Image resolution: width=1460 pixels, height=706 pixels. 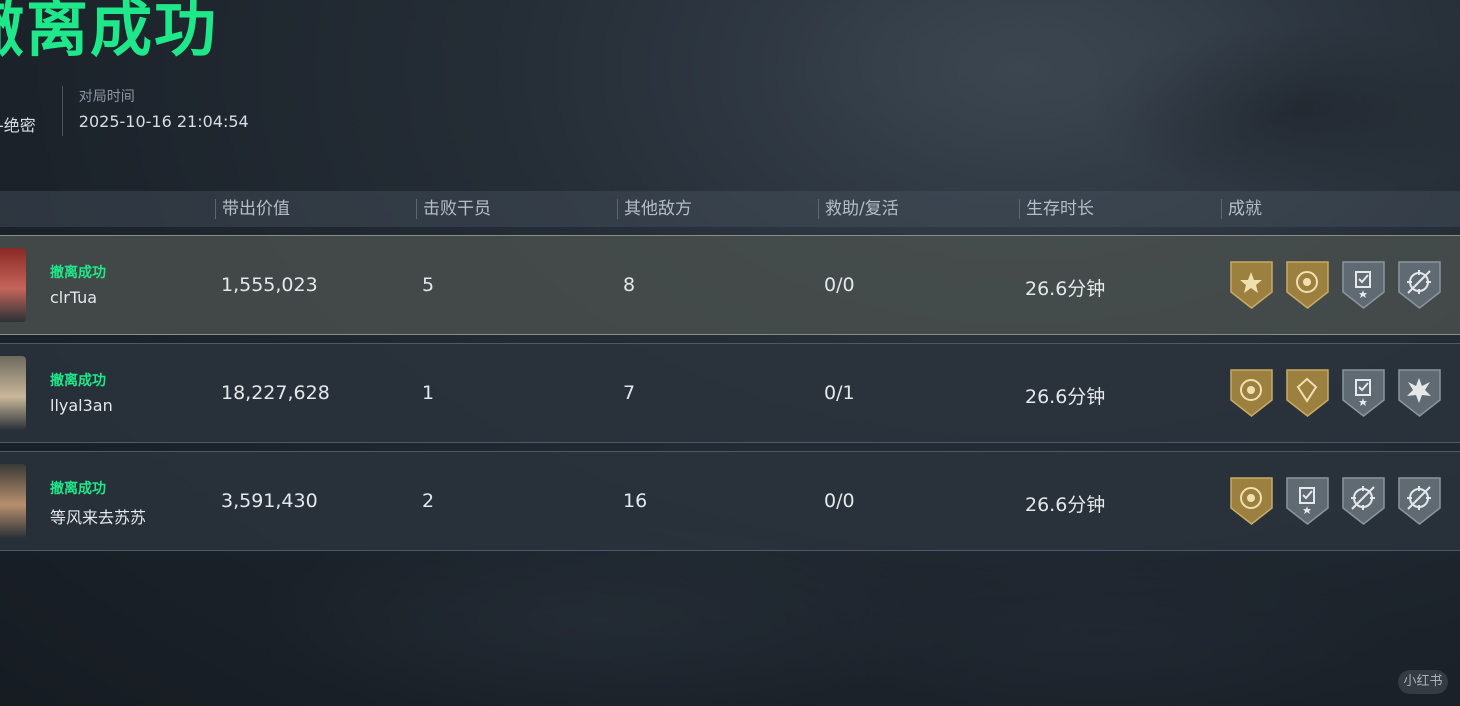 What do you see at coordinates (98, 517) in the screenshot?
I see `player-name: 等风来去苏苏` at bounding box center [98, 517].